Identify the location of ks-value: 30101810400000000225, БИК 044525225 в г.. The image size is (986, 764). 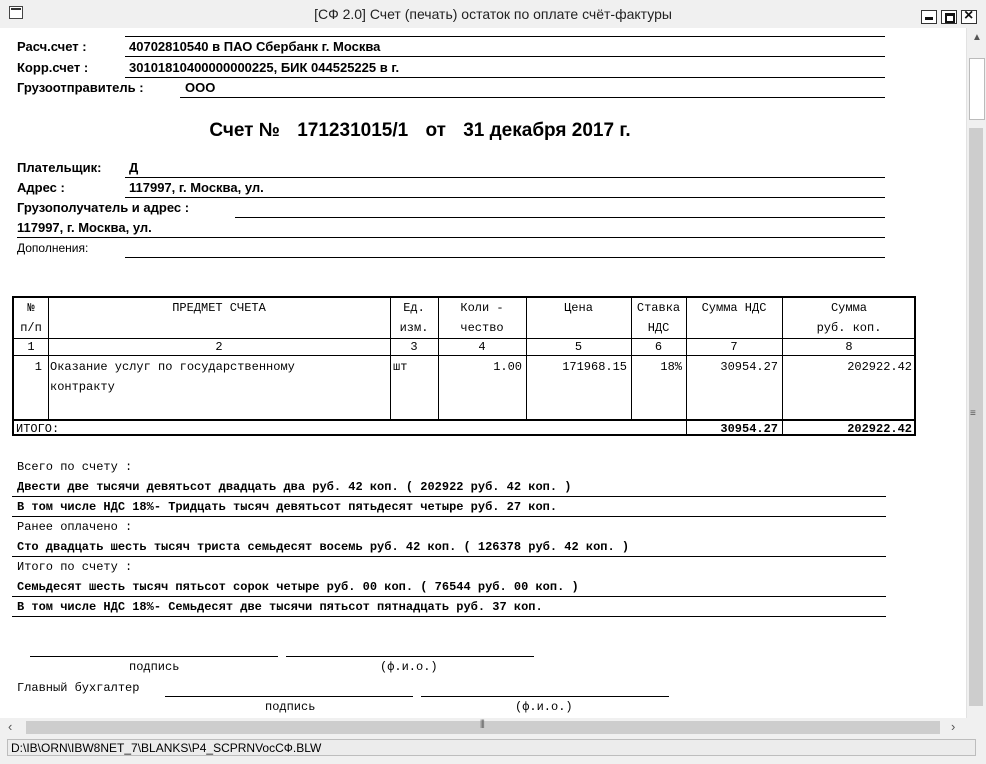
(264, 67).